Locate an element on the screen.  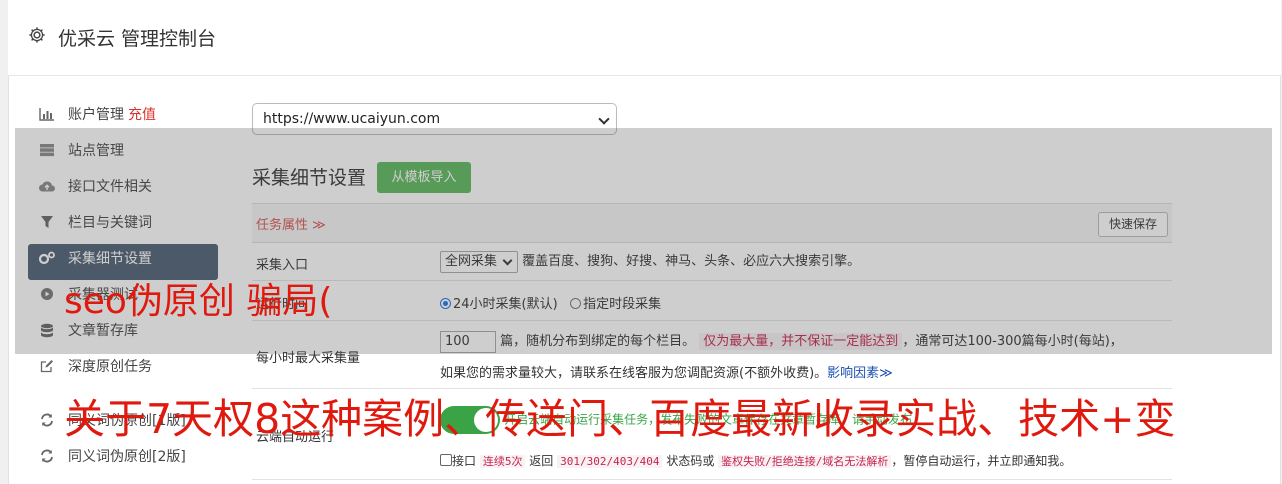
row-content-line2: 如果您的需求量较大，请联系在线客服为您调配资源(不额外收费)。影响因素≫ is located at coordinates (666, 371).